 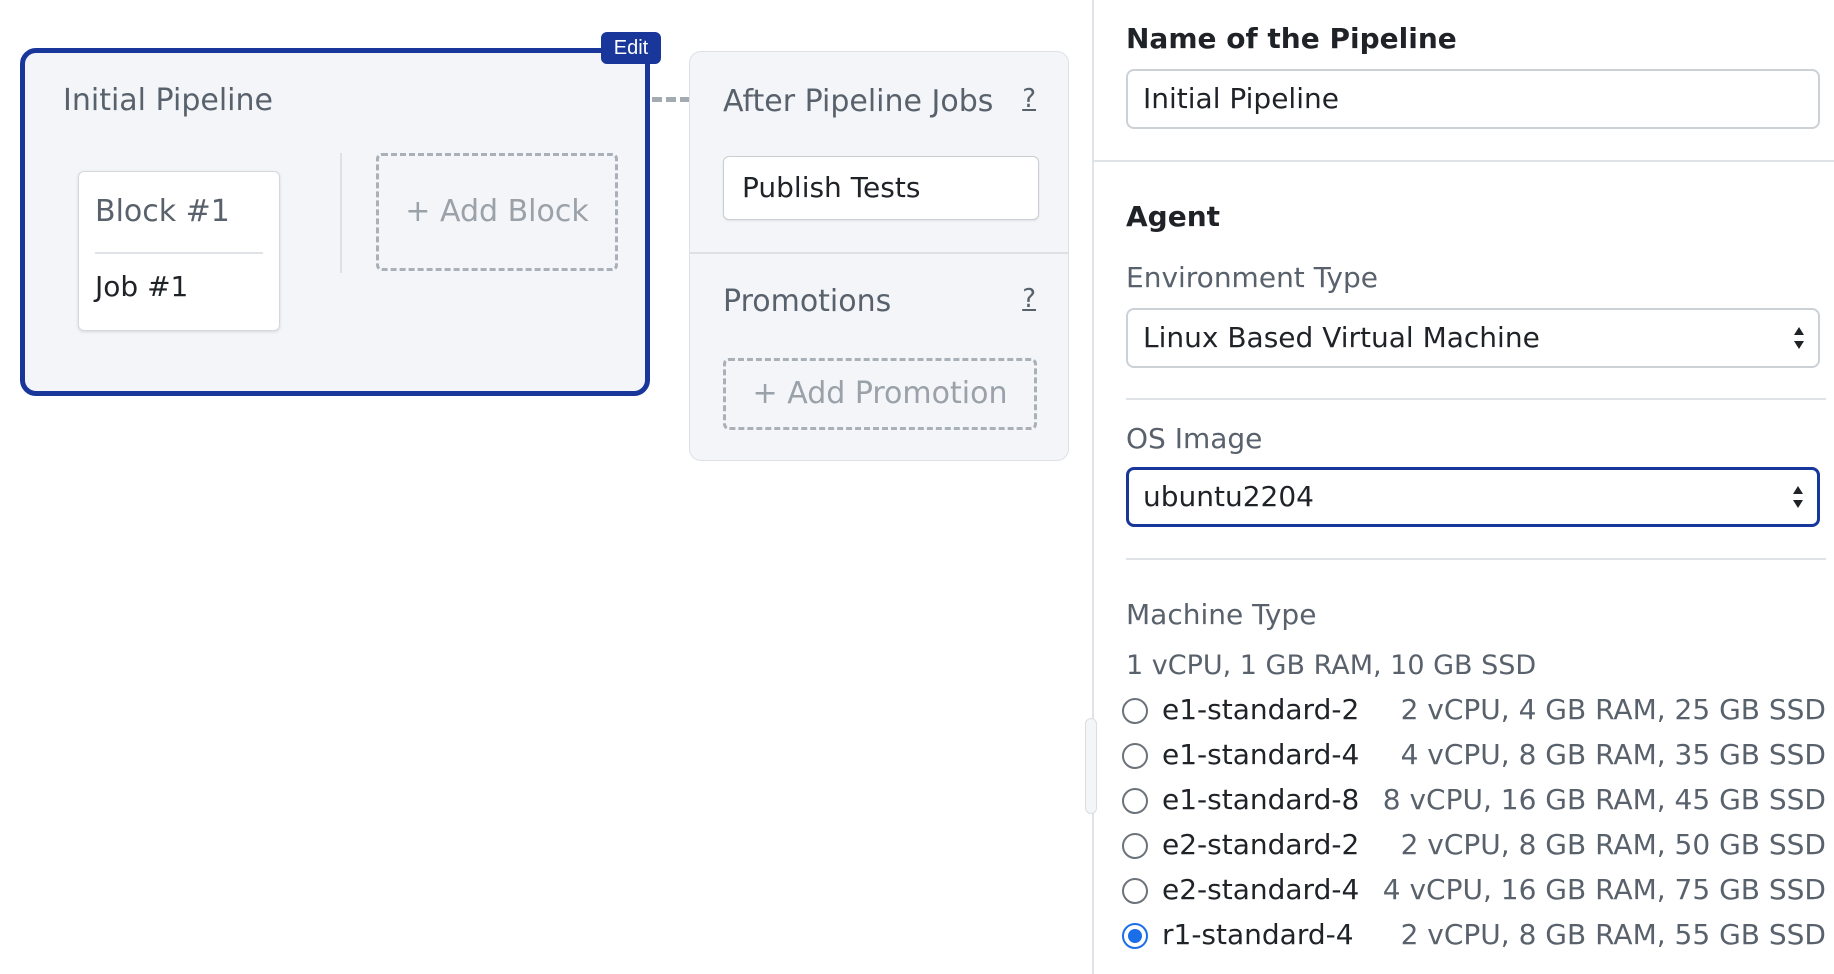 What do you see at coordinates (881, 188) in the screenshot?
I see `after-pipeline-job: Publish Tests` at bounding box center [881, 188].